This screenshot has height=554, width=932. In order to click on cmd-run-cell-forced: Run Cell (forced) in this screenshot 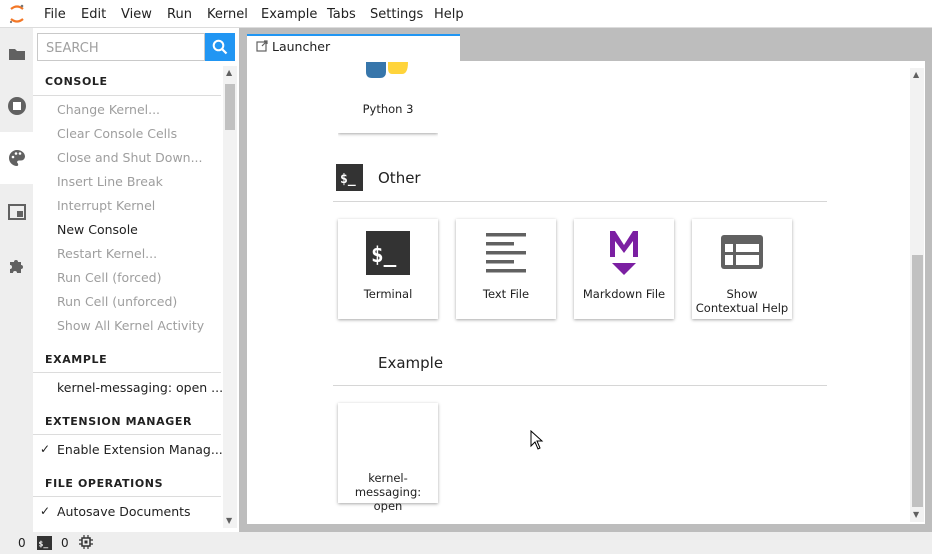, I will do `click(109, 277)`.